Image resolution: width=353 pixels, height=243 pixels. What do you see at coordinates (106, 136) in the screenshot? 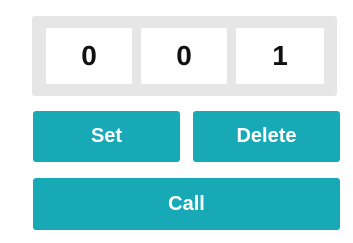
I see `set-button: Set` at bounding box center [106, 136].